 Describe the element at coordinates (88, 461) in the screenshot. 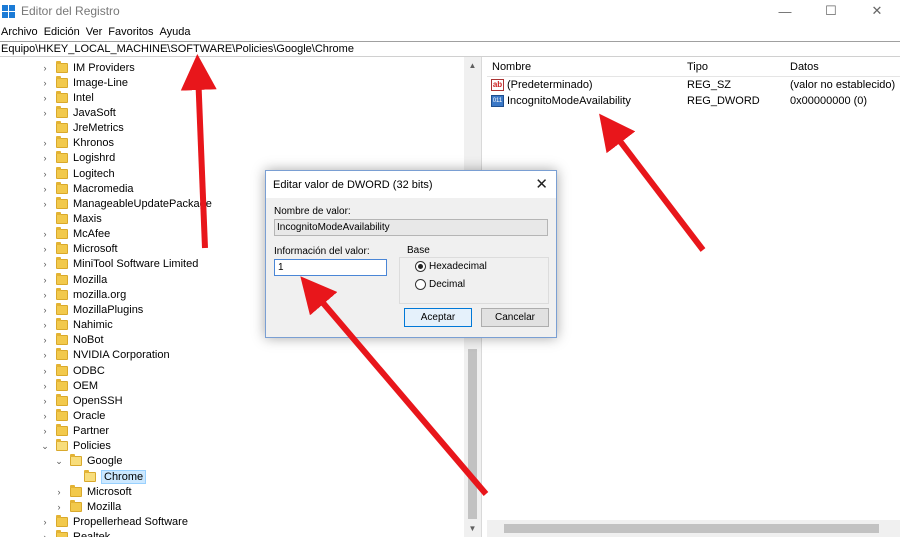

I see `tree-item: ⌄ Google` at that location.